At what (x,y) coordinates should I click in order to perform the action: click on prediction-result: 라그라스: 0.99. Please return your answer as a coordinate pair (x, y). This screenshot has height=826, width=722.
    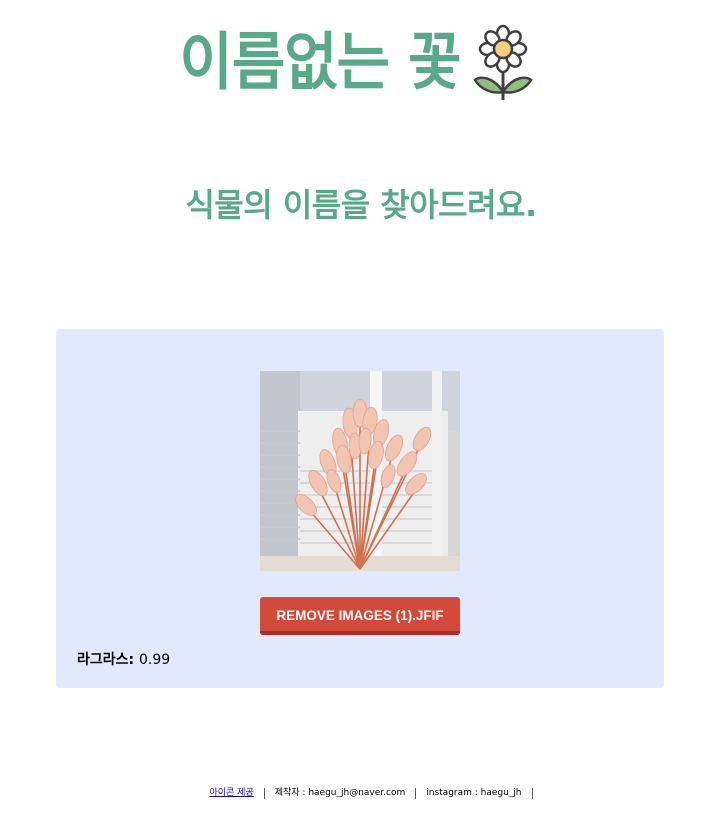
    Looking at the image, I should click on (123, 659).